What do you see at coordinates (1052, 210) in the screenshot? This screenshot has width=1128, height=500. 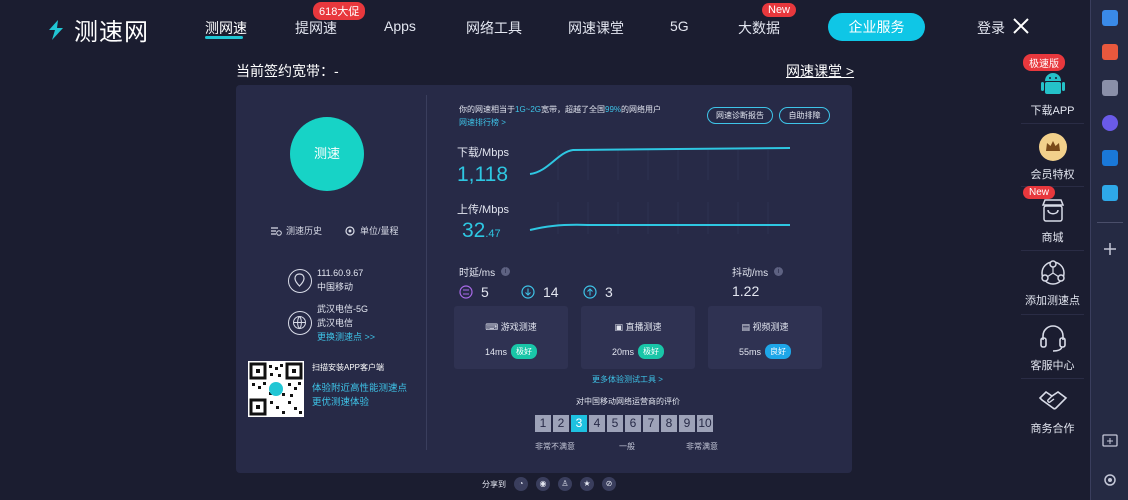 I see `store-icon` at bounding box center [1052, 210].